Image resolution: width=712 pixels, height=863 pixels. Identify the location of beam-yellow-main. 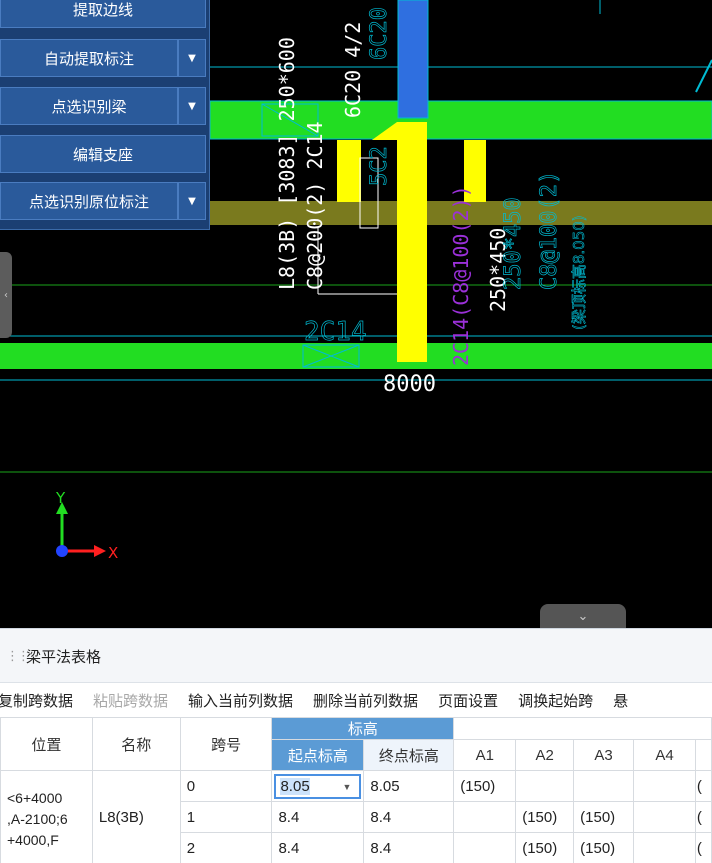
(412, 242).